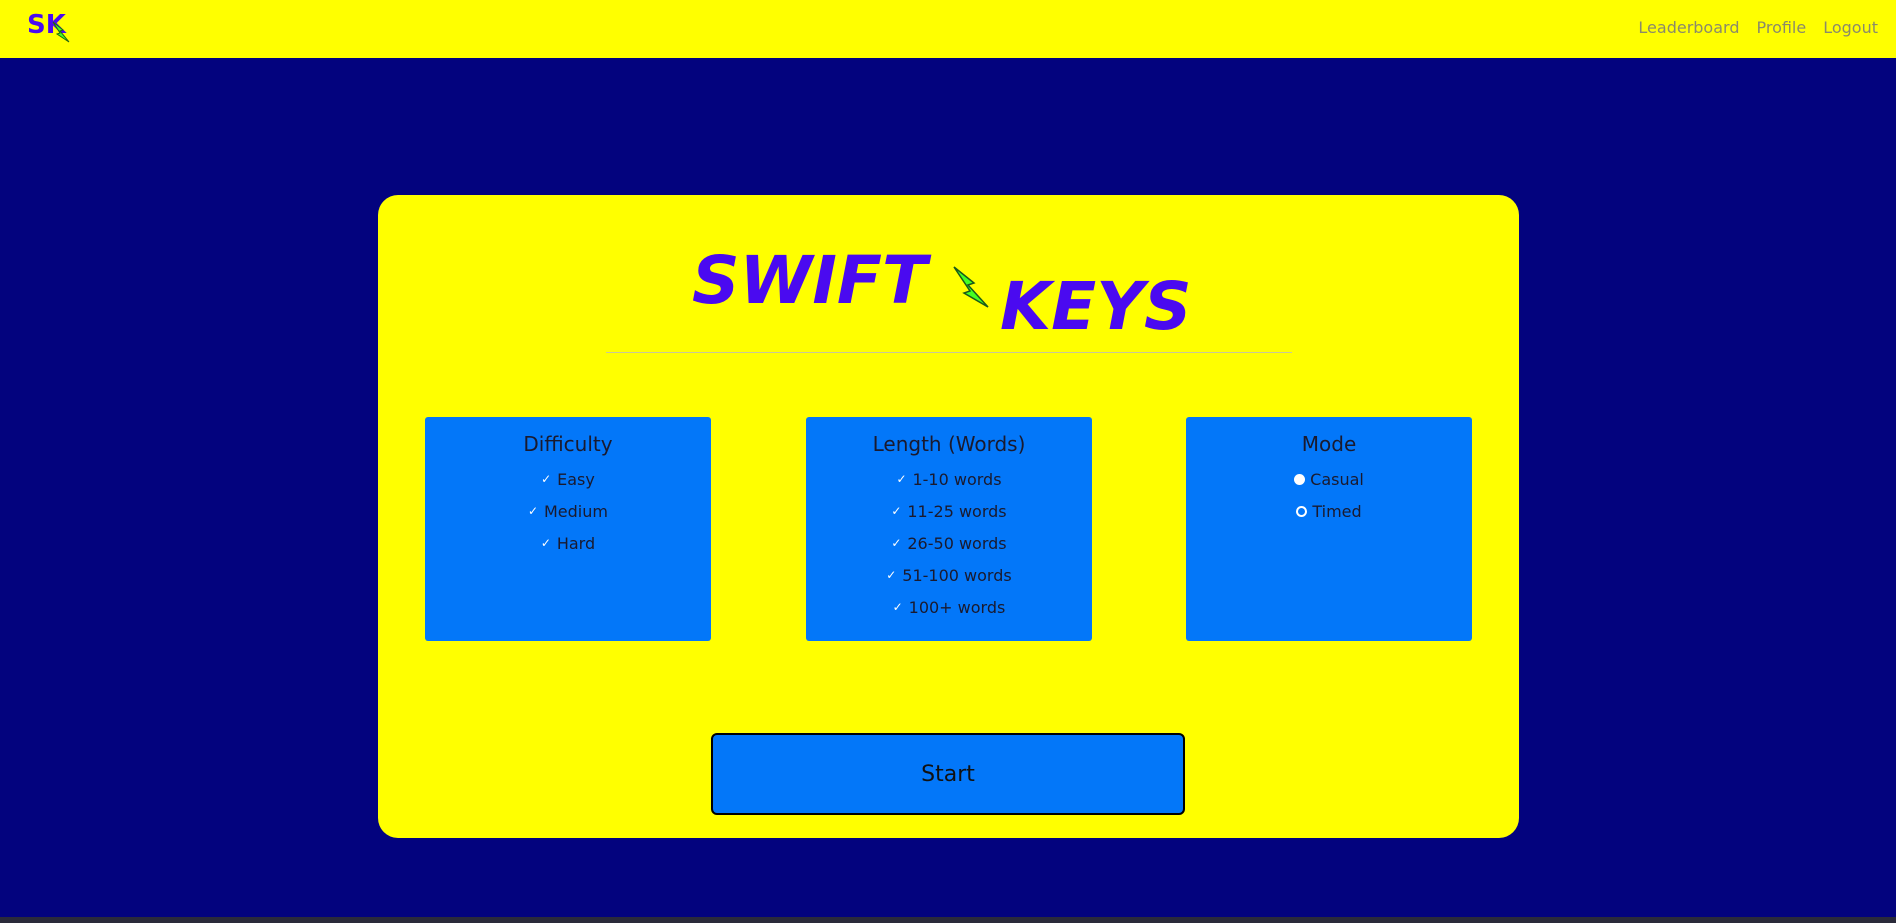  What do you see at coordinates (1337, 511) in the screenshot?
I see `option-label: Timed` at bounding box center [1337, 511].